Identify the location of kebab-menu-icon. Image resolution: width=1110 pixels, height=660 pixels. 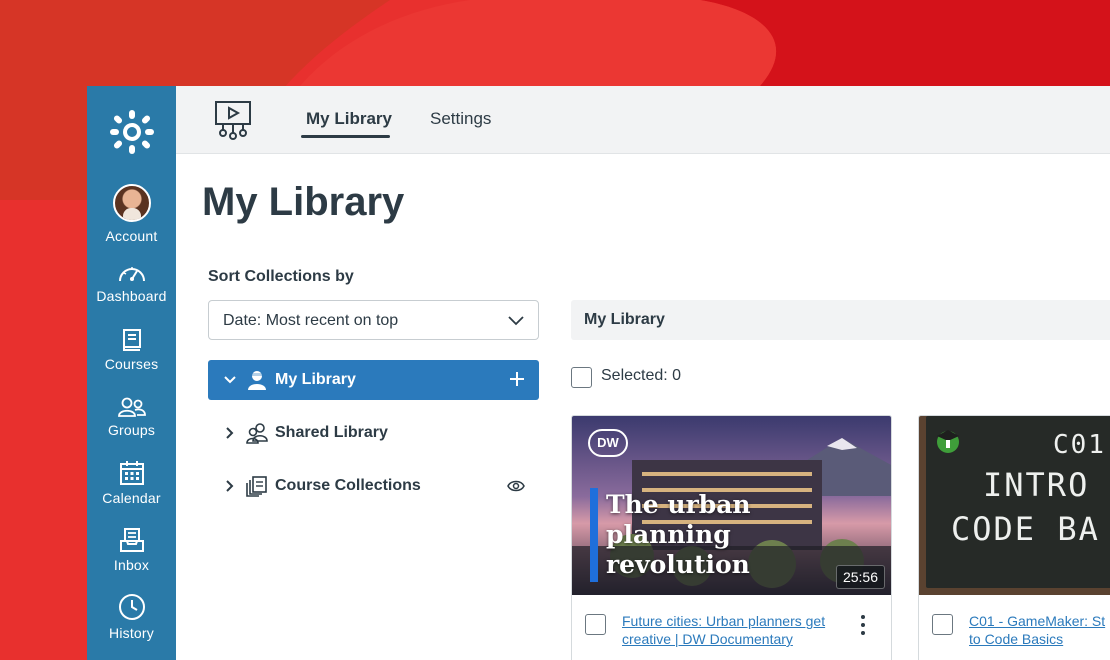
(863, 625).